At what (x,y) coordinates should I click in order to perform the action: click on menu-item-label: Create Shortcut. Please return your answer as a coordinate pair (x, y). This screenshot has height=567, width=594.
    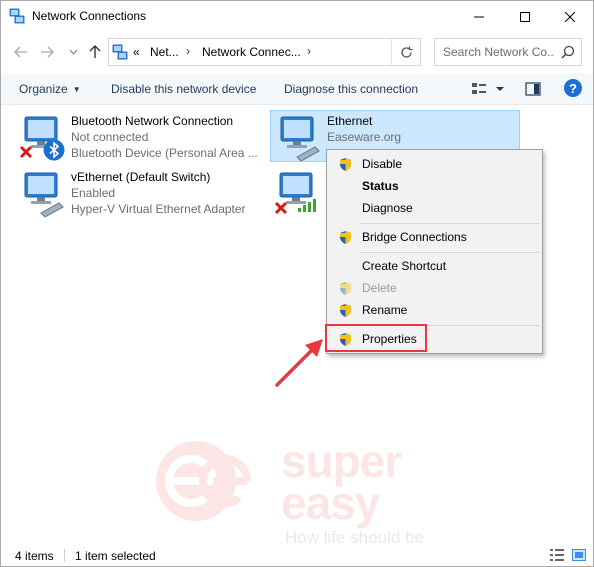
    Looking at the image, I should click on (404, 266).